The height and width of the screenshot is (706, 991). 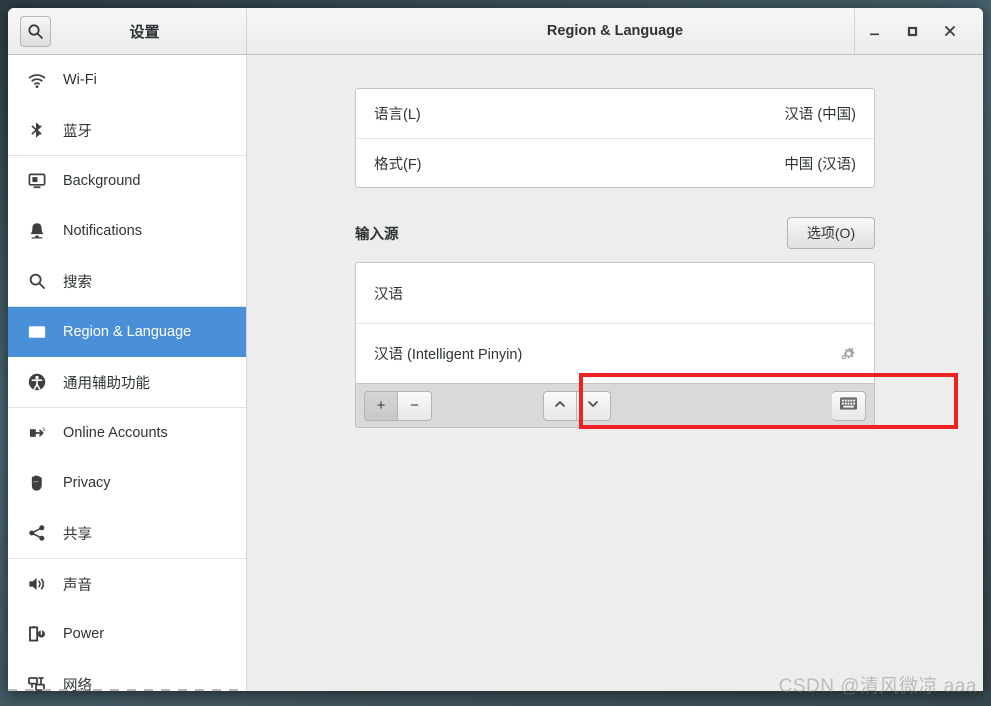 What do you see at coordinates (615, 293) in the screenshot?
I see `input-source-row: 汉语` at bounding box center [615, 293].